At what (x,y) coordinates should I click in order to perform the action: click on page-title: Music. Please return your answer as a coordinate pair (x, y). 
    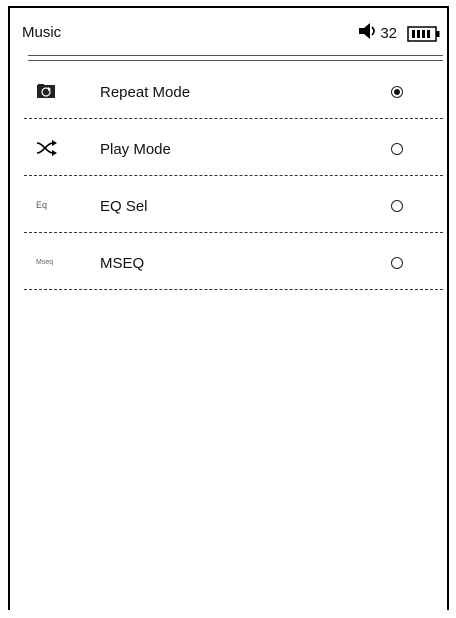
    Looking at the image, I should click on (42, 32).